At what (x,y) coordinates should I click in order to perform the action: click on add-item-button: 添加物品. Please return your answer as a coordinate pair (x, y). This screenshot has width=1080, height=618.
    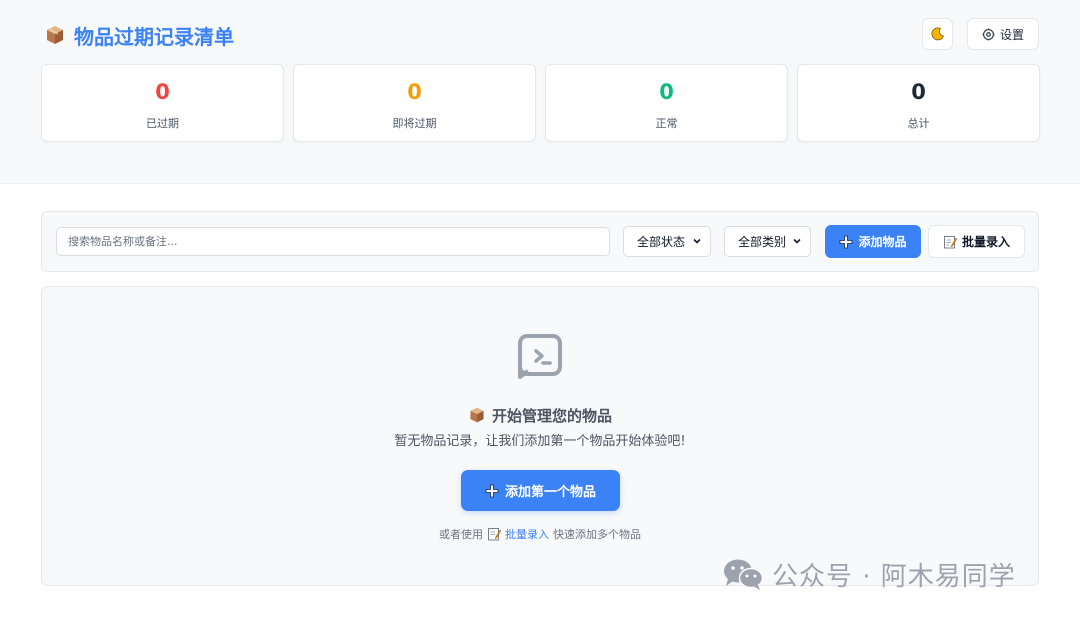
    Looking at the image, I should click on (873, 241).